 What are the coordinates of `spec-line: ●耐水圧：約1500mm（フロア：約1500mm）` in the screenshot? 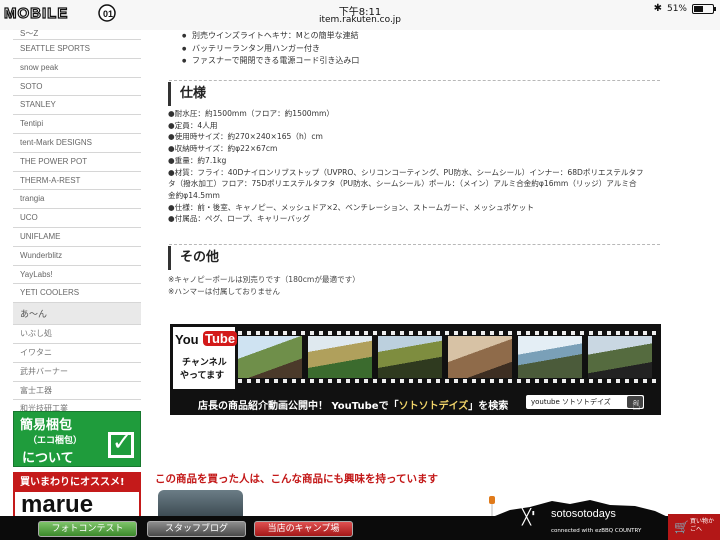 It's located at (251, 113).